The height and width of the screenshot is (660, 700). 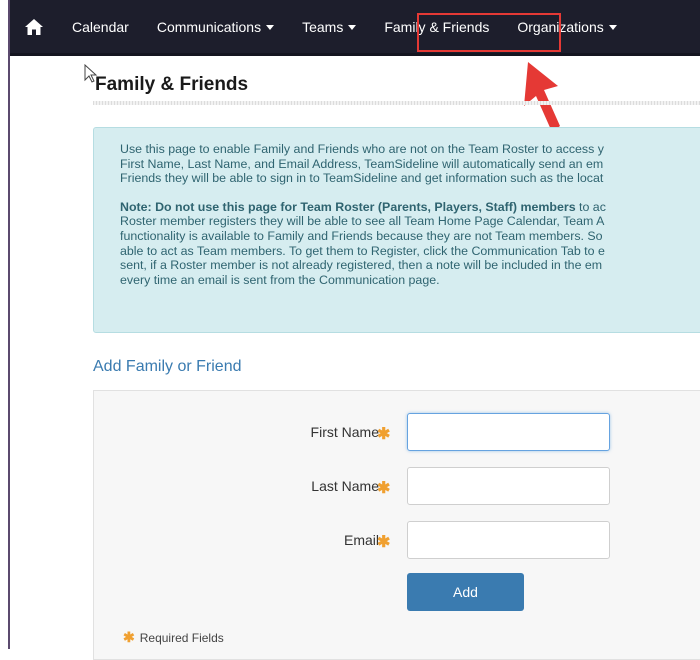 What do you see at coordinates (209, 26) in the screenshot?
I see `nav-communications-label: Communications` at bounding box center [209, 26].